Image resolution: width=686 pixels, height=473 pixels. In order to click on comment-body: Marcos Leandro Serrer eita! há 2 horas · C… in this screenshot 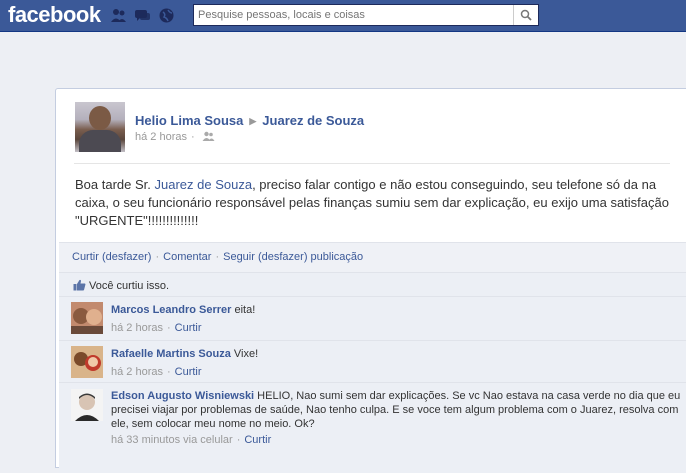, I will do `click(183, 319)`.